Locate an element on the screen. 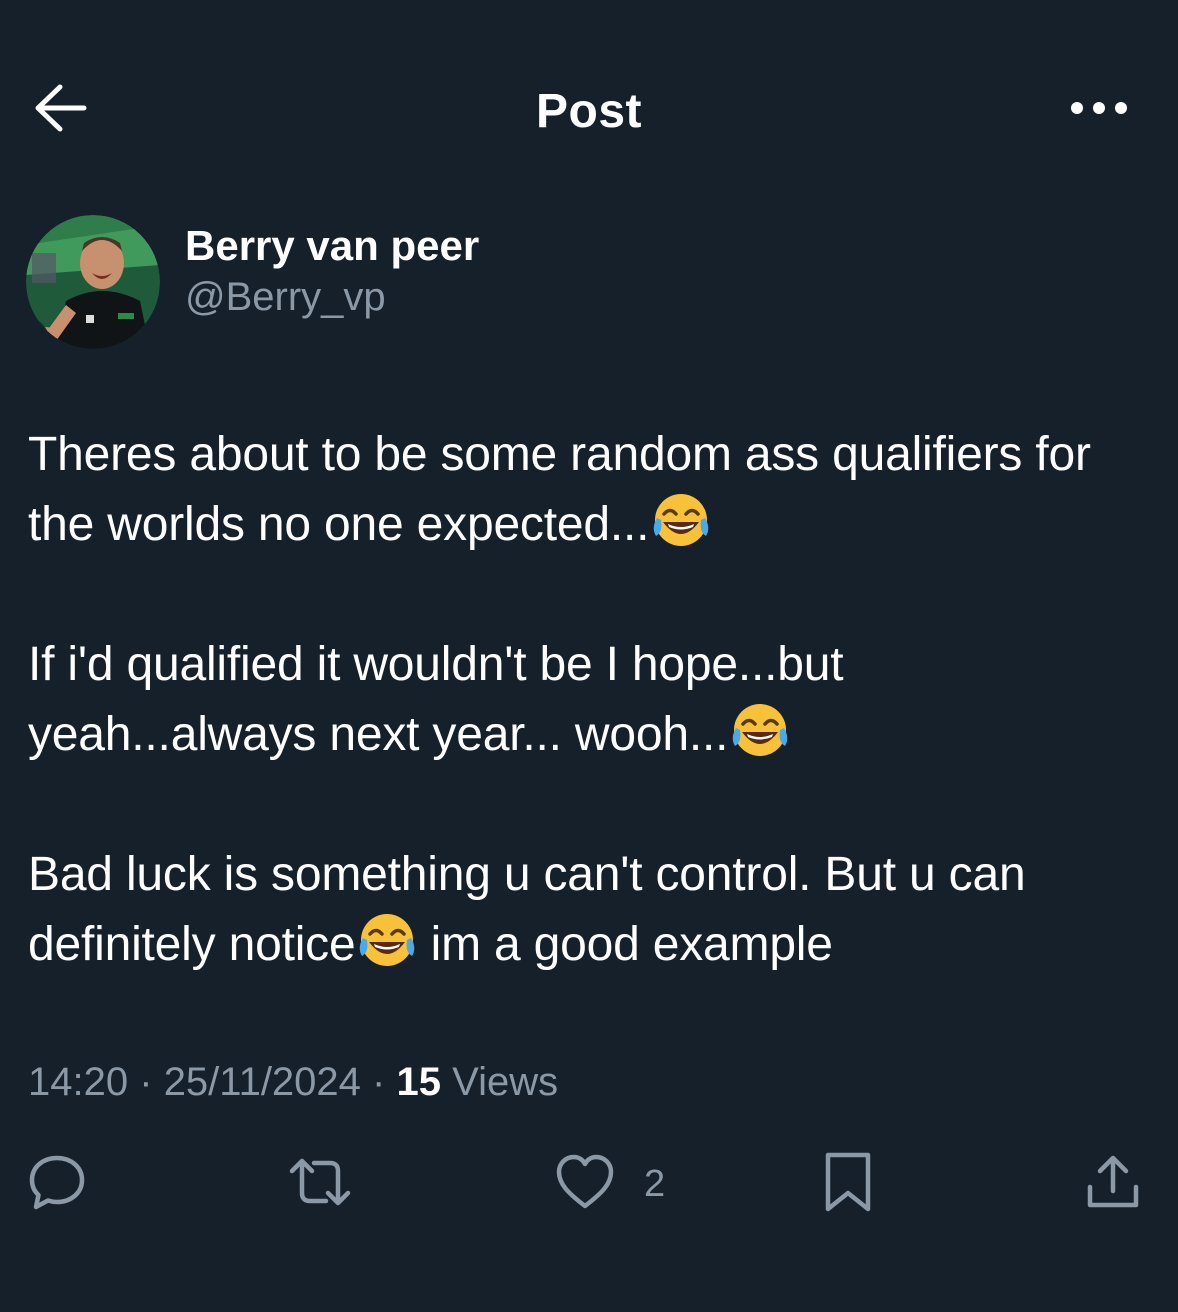 The height and width of the screenshot is (1312, 1178). more-horizontal-icon is located at coordinates (1099, 110).